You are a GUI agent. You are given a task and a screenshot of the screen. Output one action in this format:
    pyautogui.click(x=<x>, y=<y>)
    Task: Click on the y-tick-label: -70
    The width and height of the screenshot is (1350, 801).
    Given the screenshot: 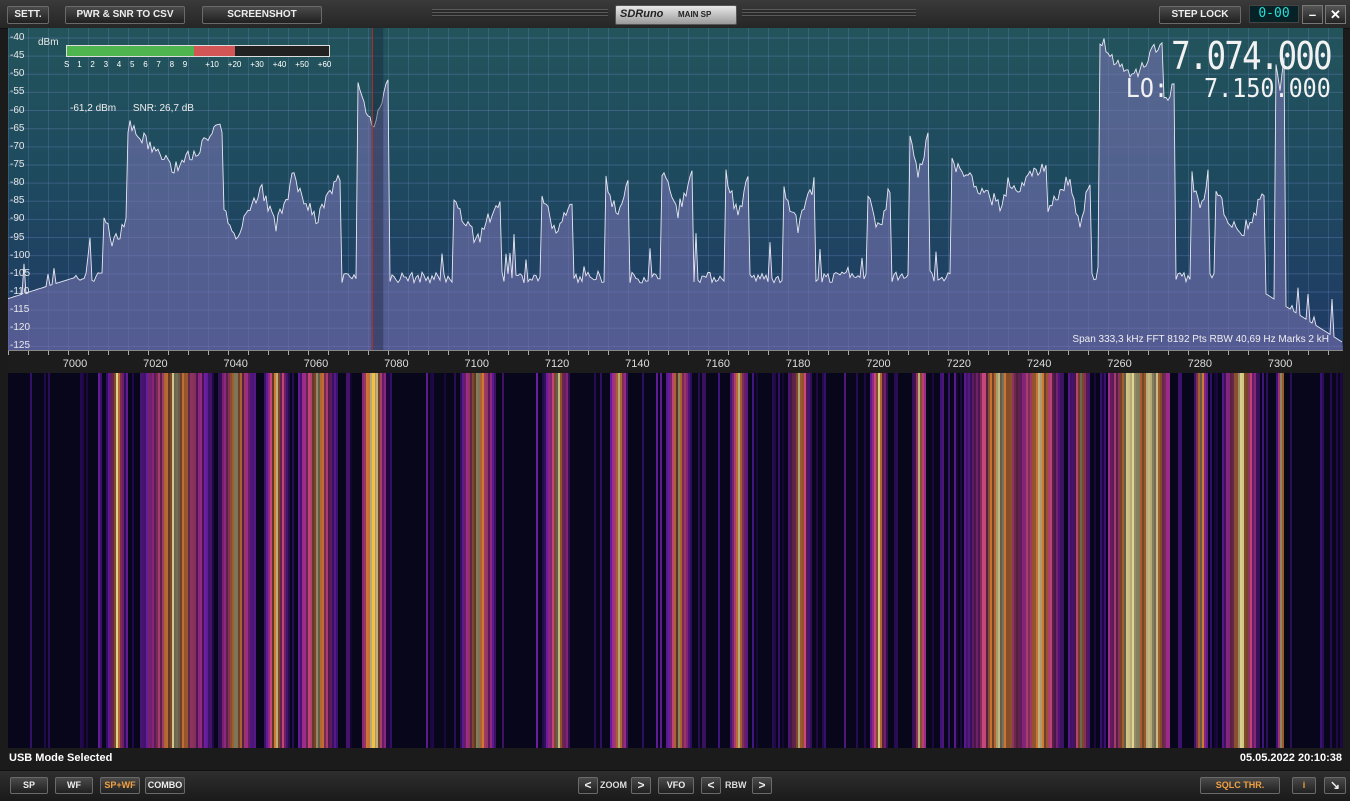 What is the action you would take?
    pyautogui.click(x=17, y=146)
    